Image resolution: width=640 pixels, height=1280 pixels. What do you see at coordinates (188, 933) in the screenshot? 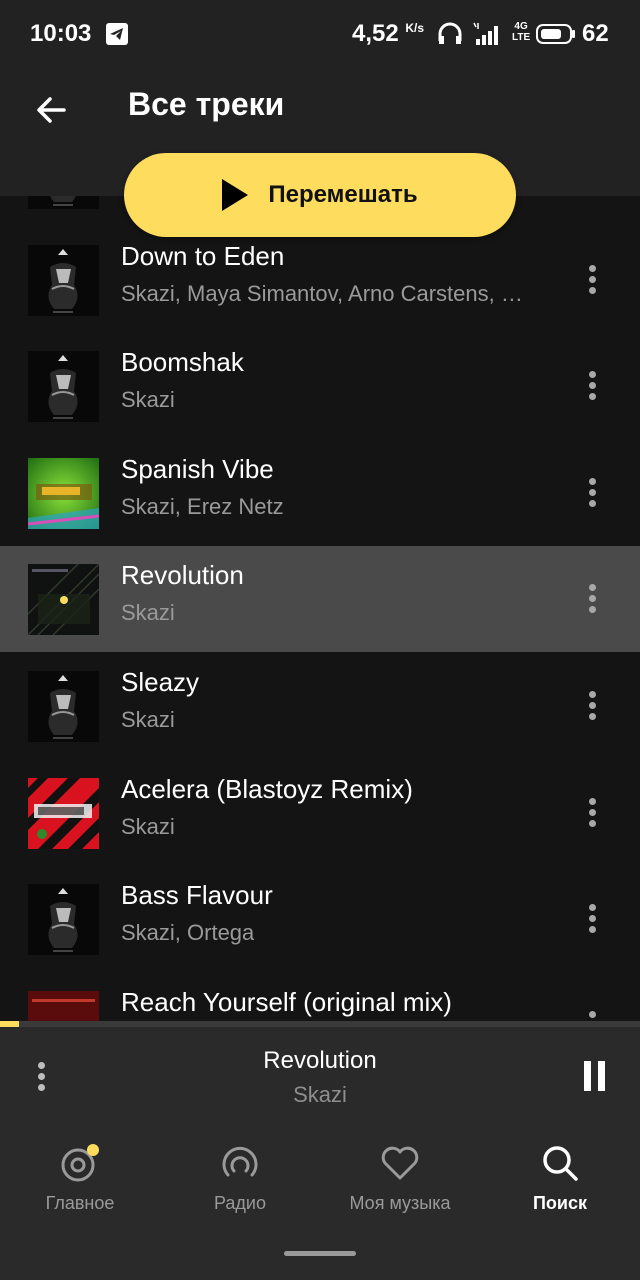
I see `track-artist: Skazi, Ortega` at bounding box center [188, 933].